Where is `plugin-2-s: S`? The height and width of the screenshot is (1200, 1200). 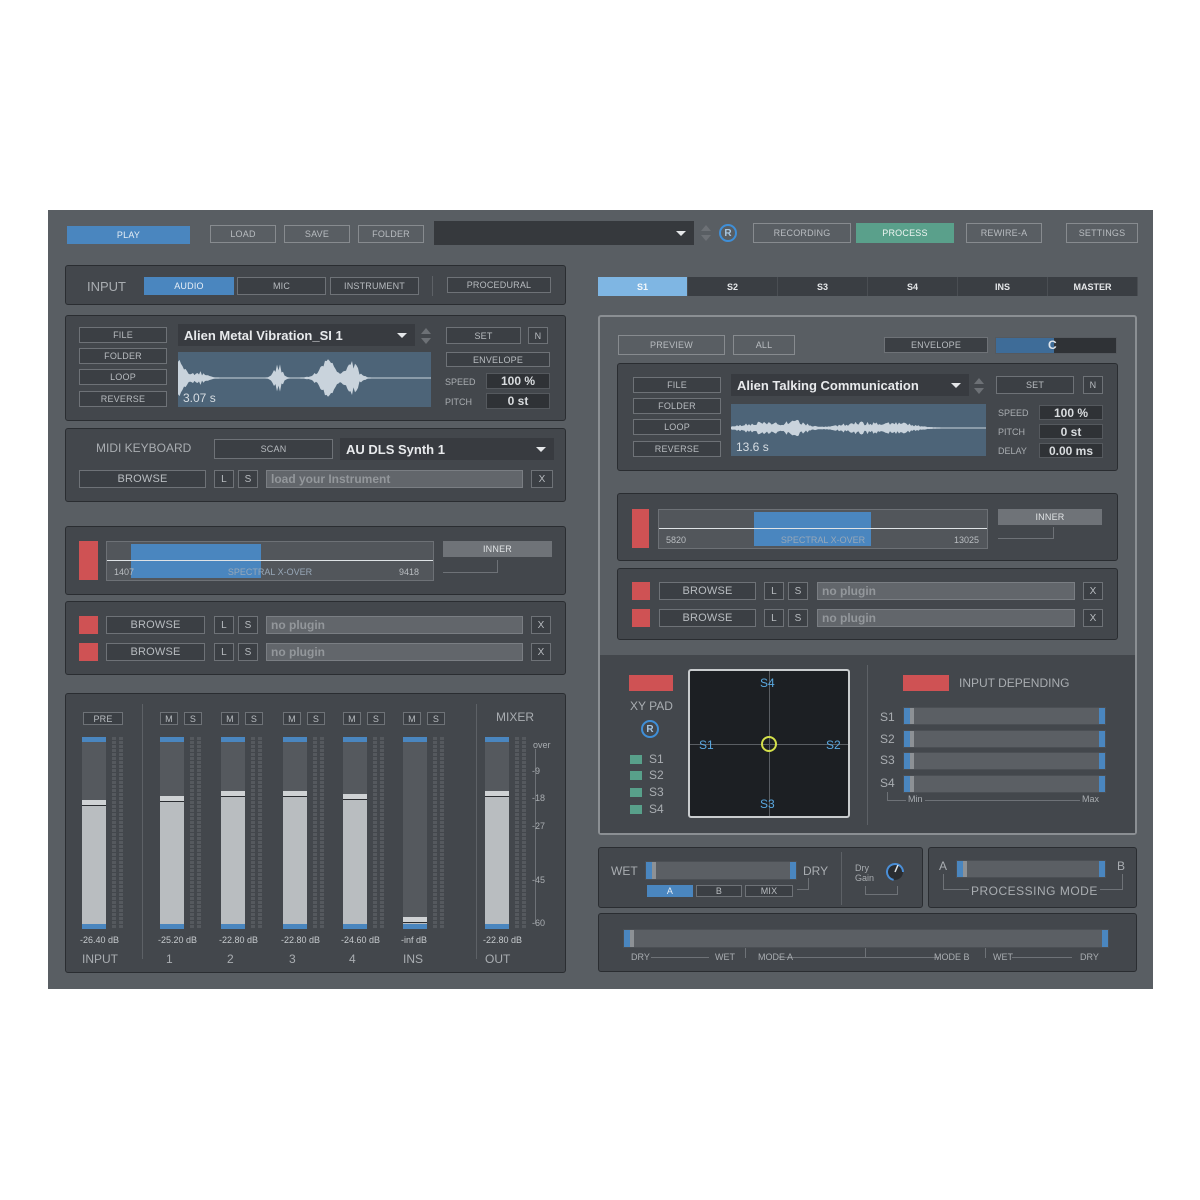
plugin-2-s: S is located at coordinates (248, 652).